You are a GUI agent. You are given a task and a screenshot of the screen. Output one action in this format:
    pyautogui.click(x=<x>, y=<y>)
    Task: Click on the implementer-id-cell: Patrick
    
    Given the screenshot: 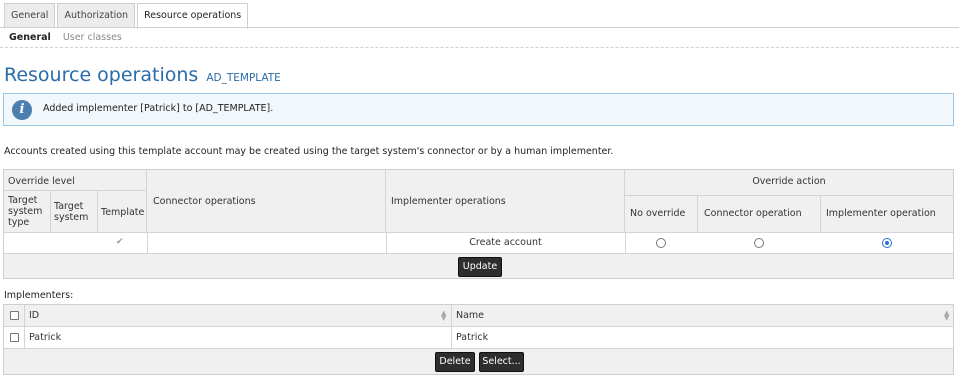 What is the action you would take?
    pyautogui.click(x=45, y=337)
    